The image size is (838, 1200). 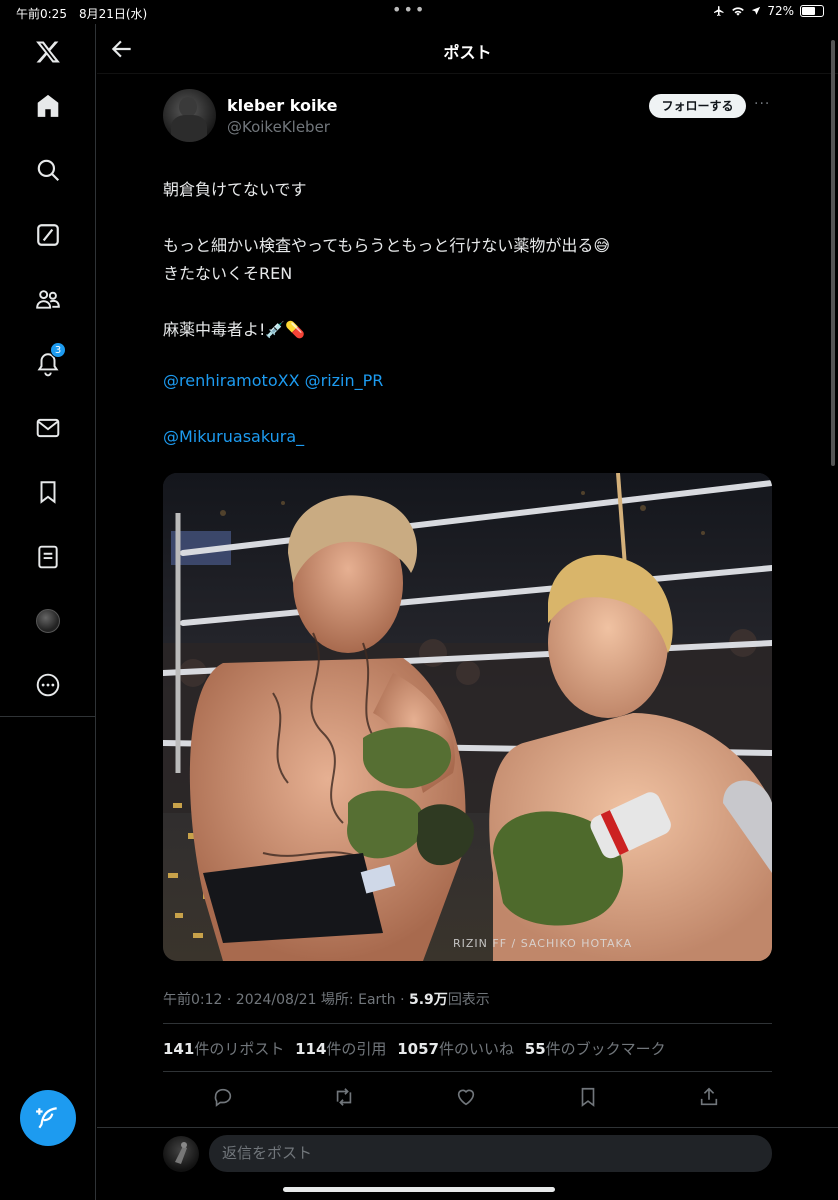 I want to click on airplane-icon, so click(x=719, y=11).